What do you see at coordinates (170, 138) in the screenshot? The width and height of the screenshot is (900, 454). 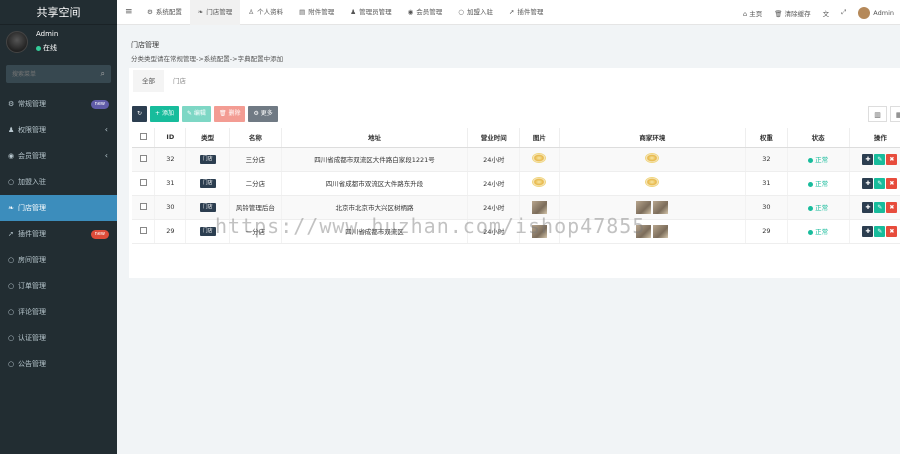 I see `col-id: ID` at bounding box center [170, 138].